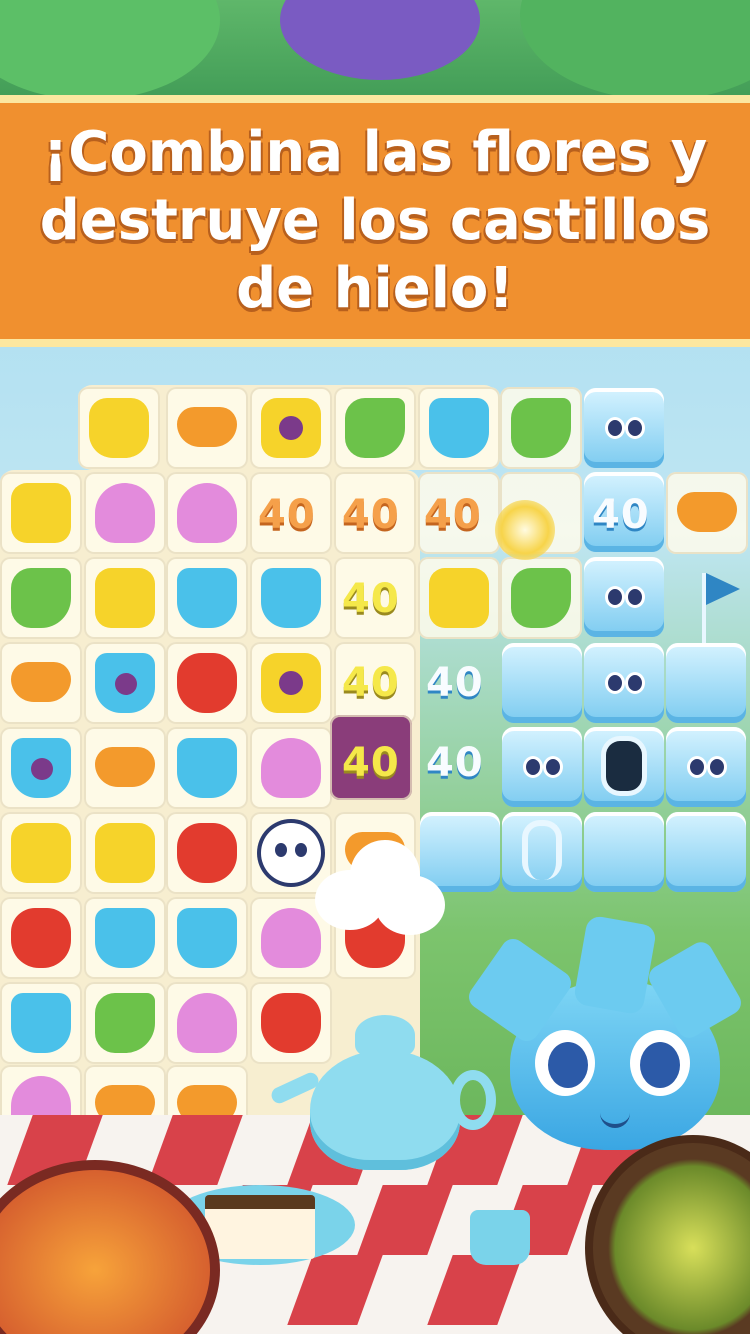  What do you see at coordinates (260, 1227) in the screenshot?
I see `cake-slice-icon` at bounding box center [260, 1227].